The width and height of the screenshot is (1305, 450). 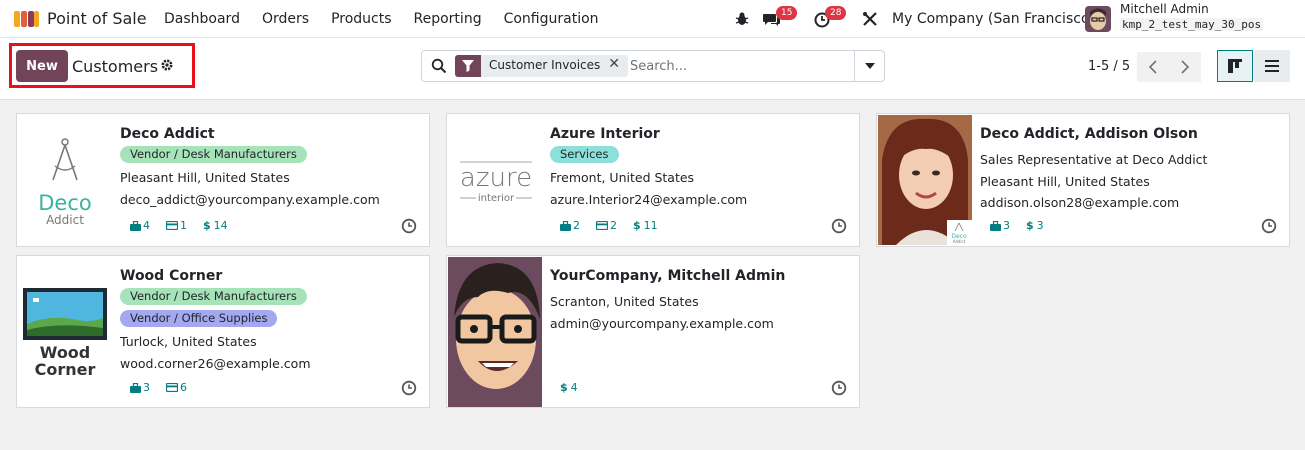 I want to click on gear-icon, so click(x=167, y=65).